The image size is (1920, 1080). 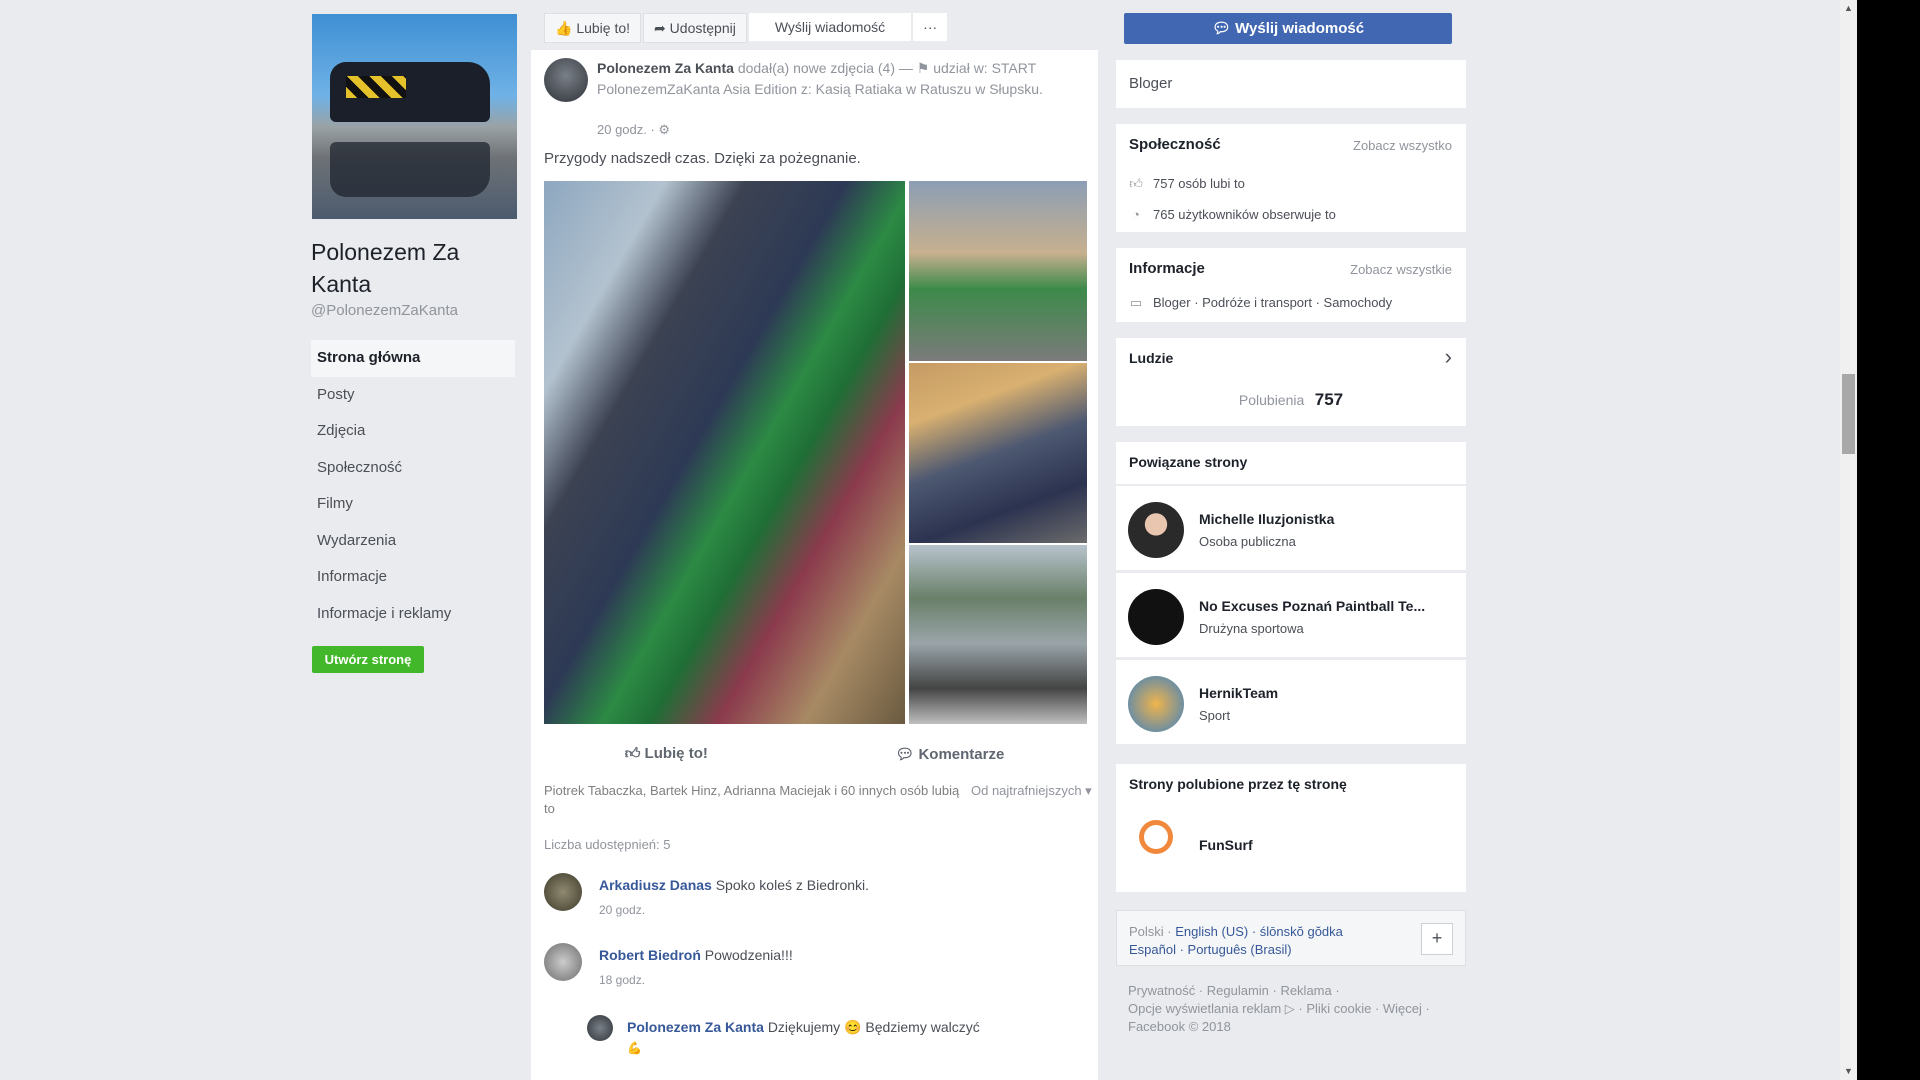 I want to click on nav-item-home: Strona główna, so click(x=413, y=358).